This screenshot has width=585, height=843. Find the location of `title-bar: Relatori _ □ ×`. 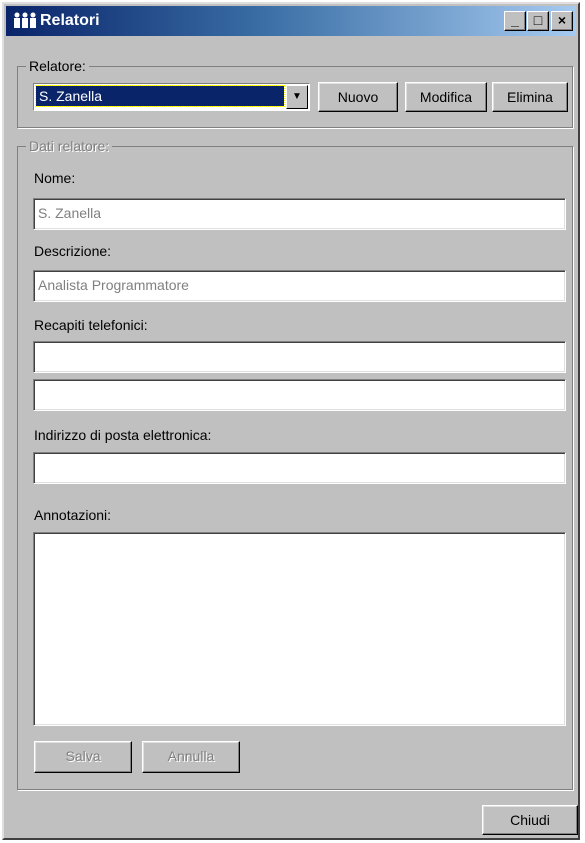

title-bar: Relatori _ □ × is located at coordinates (291, 21).